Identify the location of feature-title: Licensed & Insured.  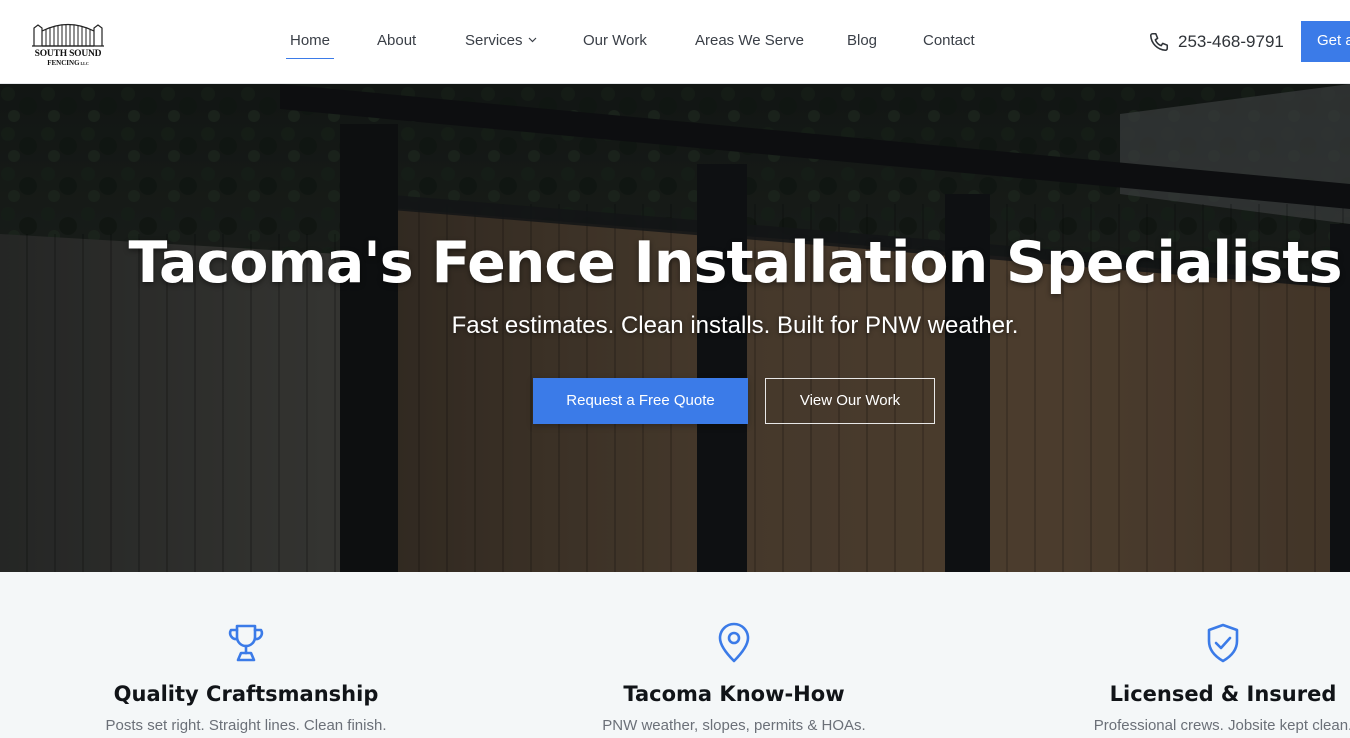
(1223, 694).